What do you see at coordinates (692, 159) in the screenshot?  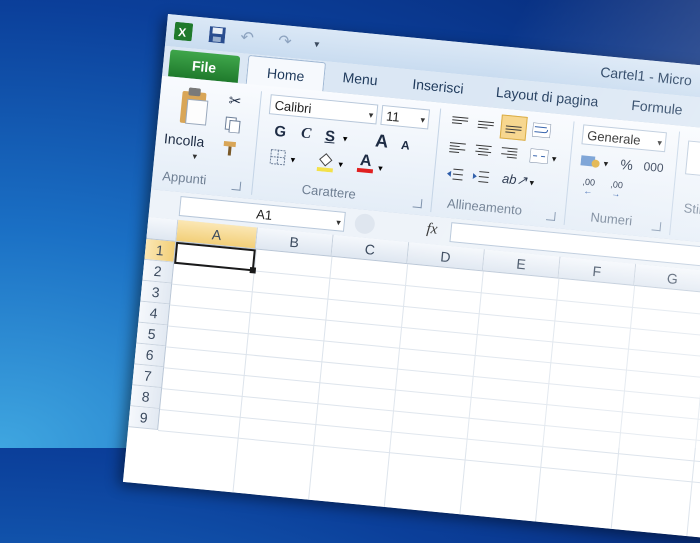 I see `conditional-formatting-icon` at bounding box center [692, 159].